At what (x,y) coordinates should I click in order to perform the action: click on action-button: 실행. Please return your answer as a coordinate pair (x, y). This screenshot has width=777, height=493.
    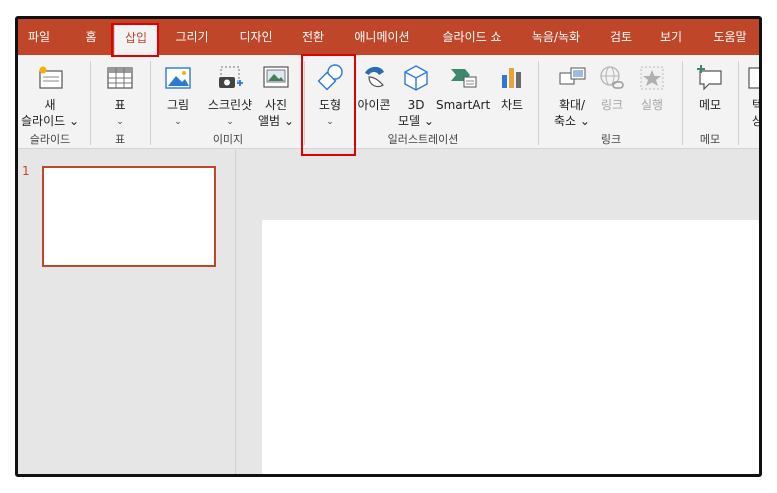
    Looking at the image, I should click on (652, 95).